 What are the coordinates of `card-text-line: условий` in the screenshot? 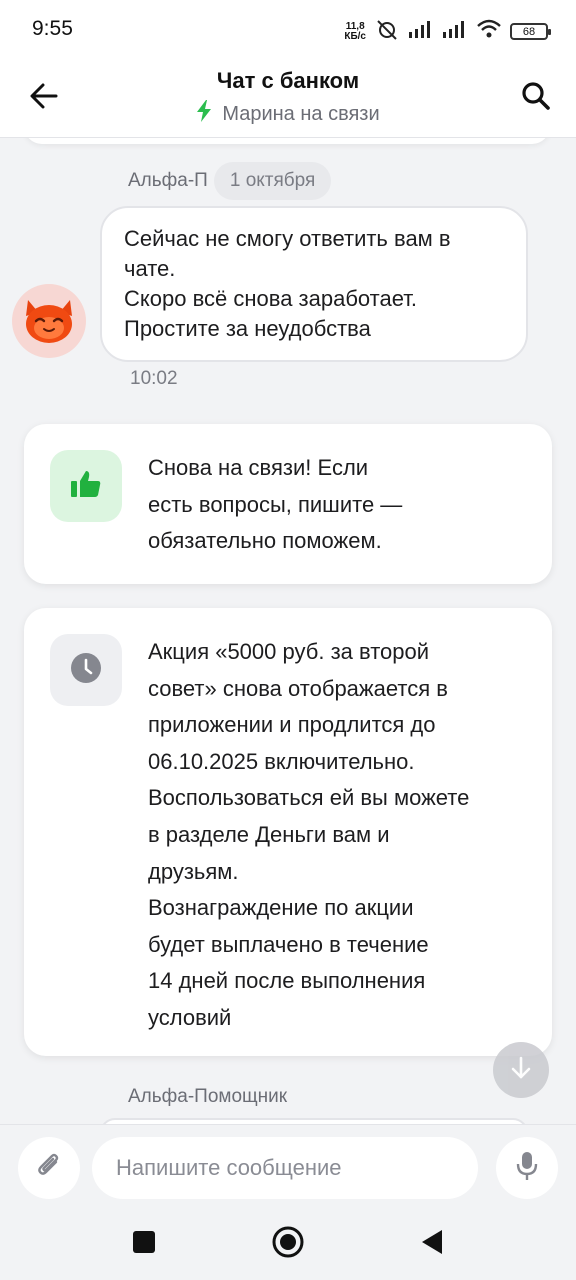 It's located at (190, 1017).